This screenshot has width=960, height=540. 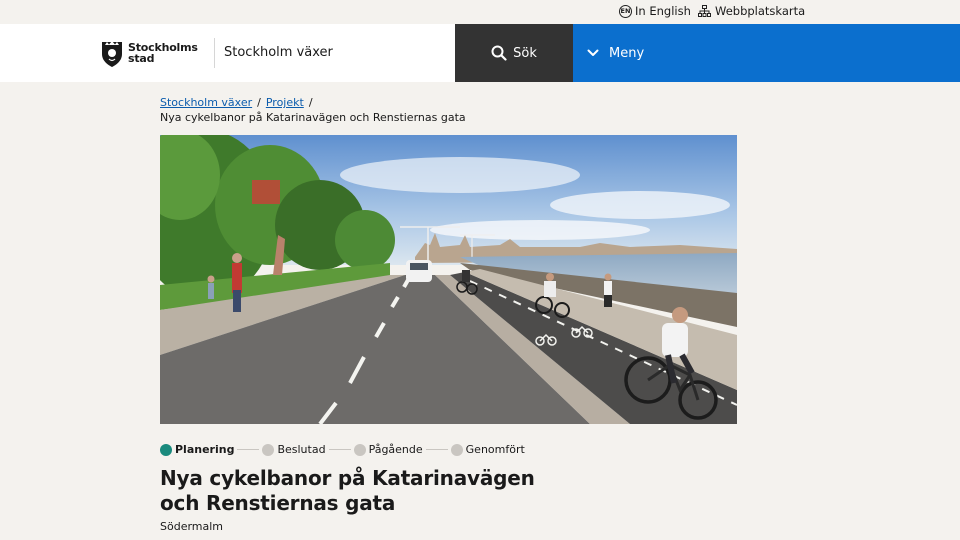 I want to click on step-pagaende: Pågående, so click(x=388, y=449).